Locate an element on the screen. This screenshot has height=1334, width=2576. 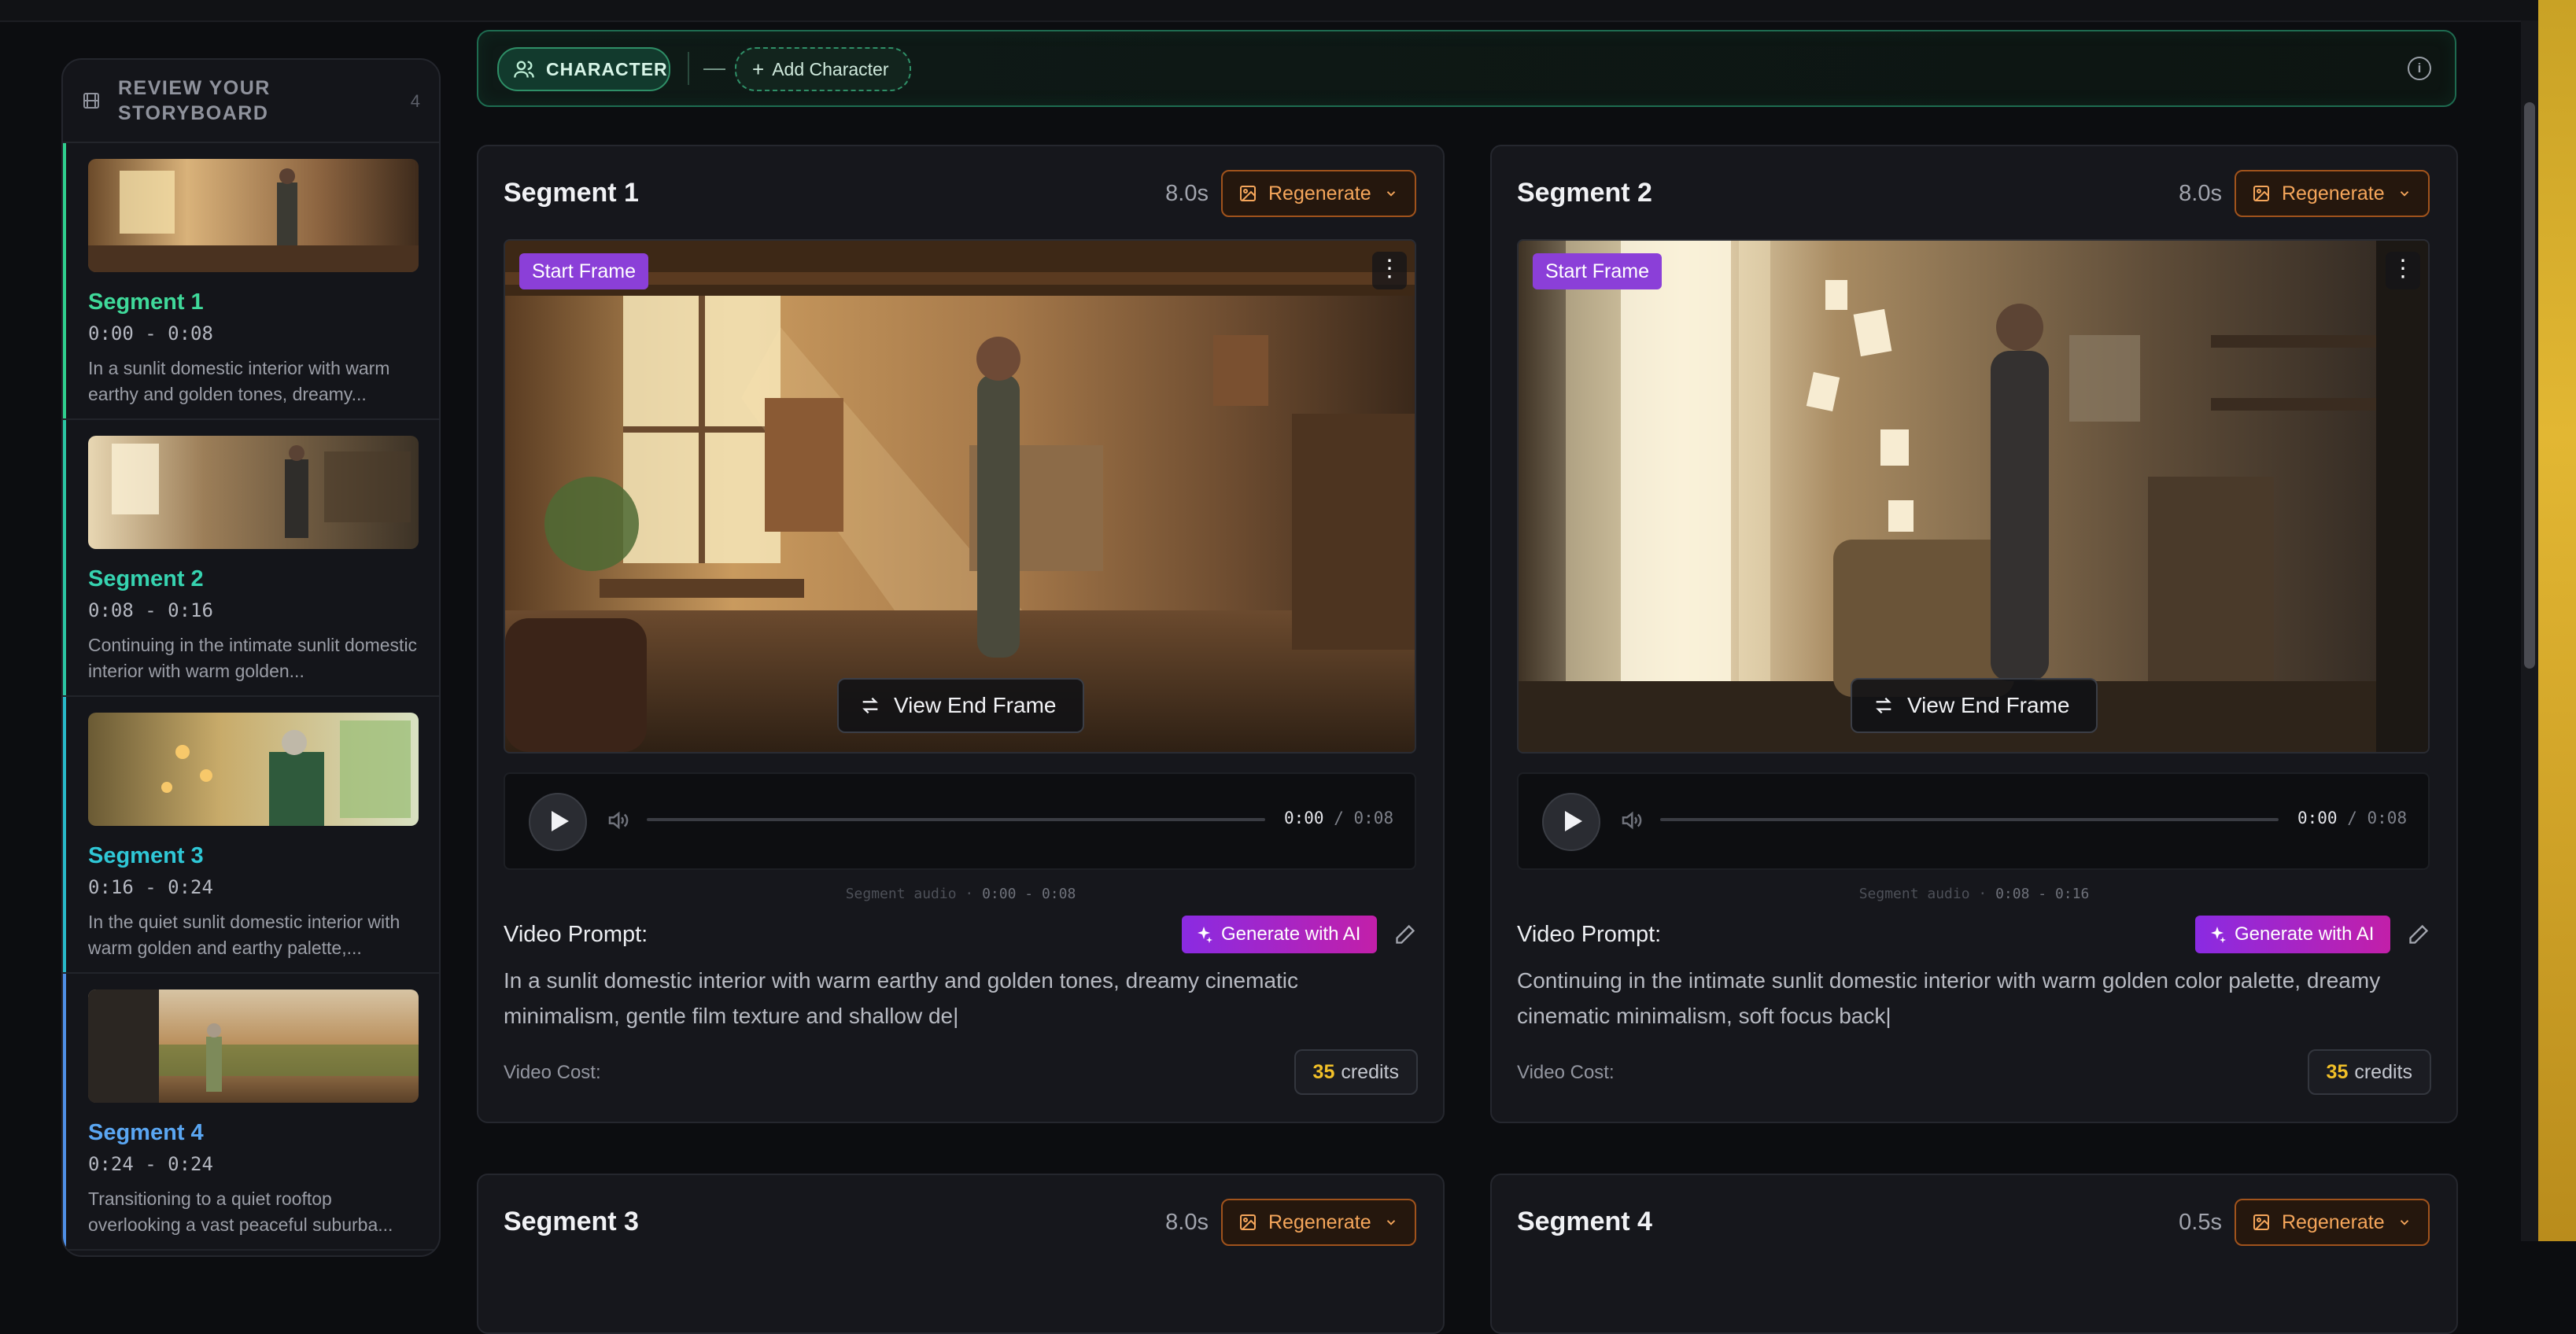
users-icon is located at coordinates (524, 69).